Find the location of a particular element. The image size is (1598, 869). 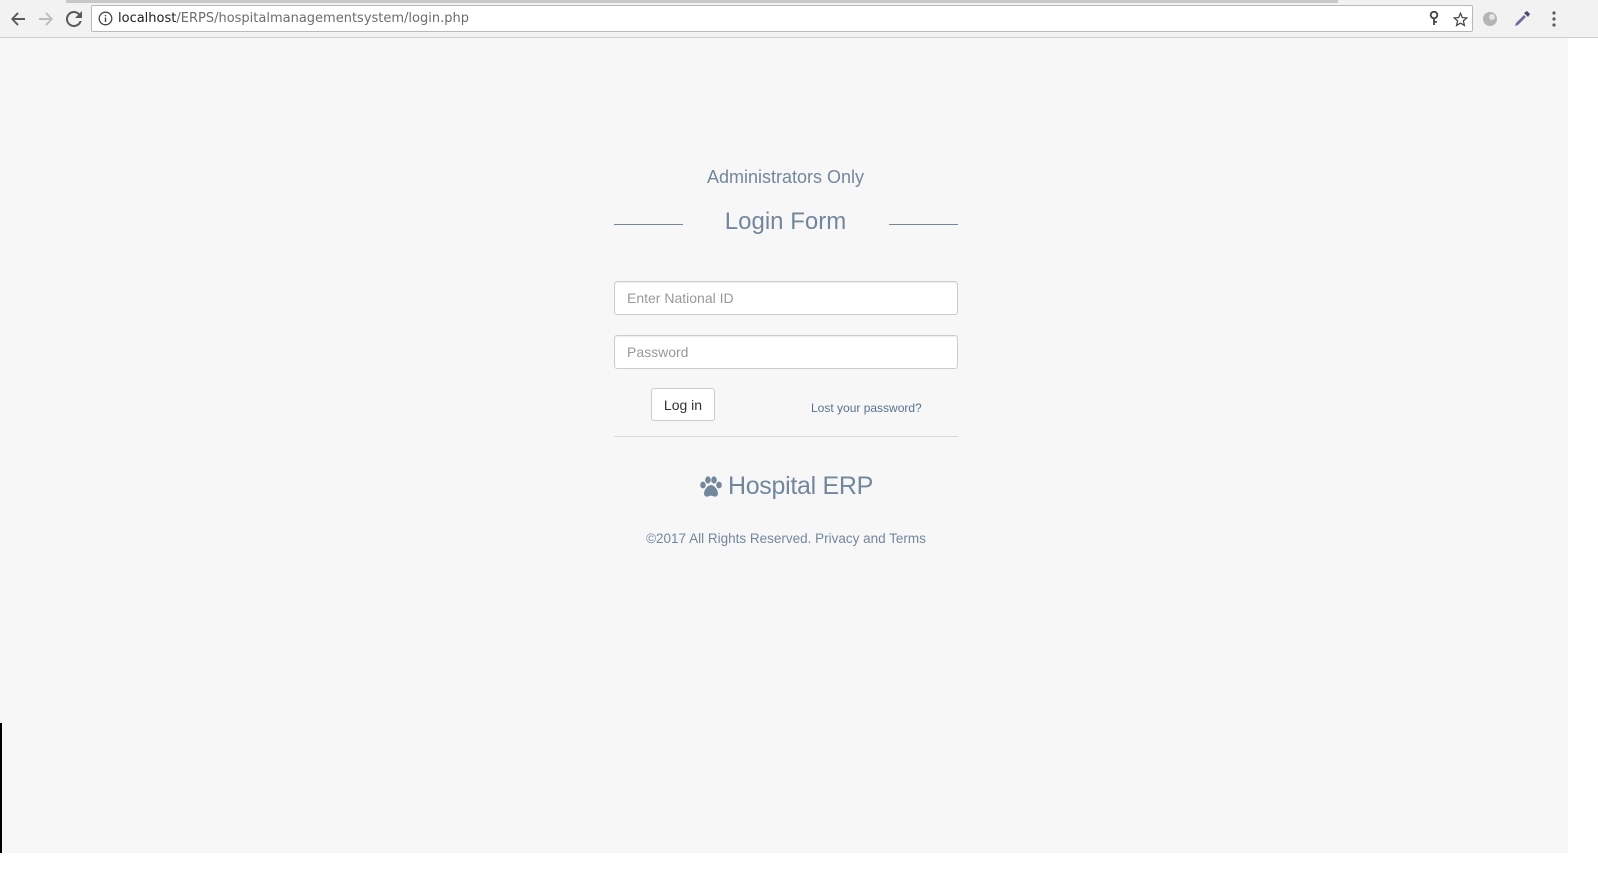

national-id-input is located at coordinates (786, 298).